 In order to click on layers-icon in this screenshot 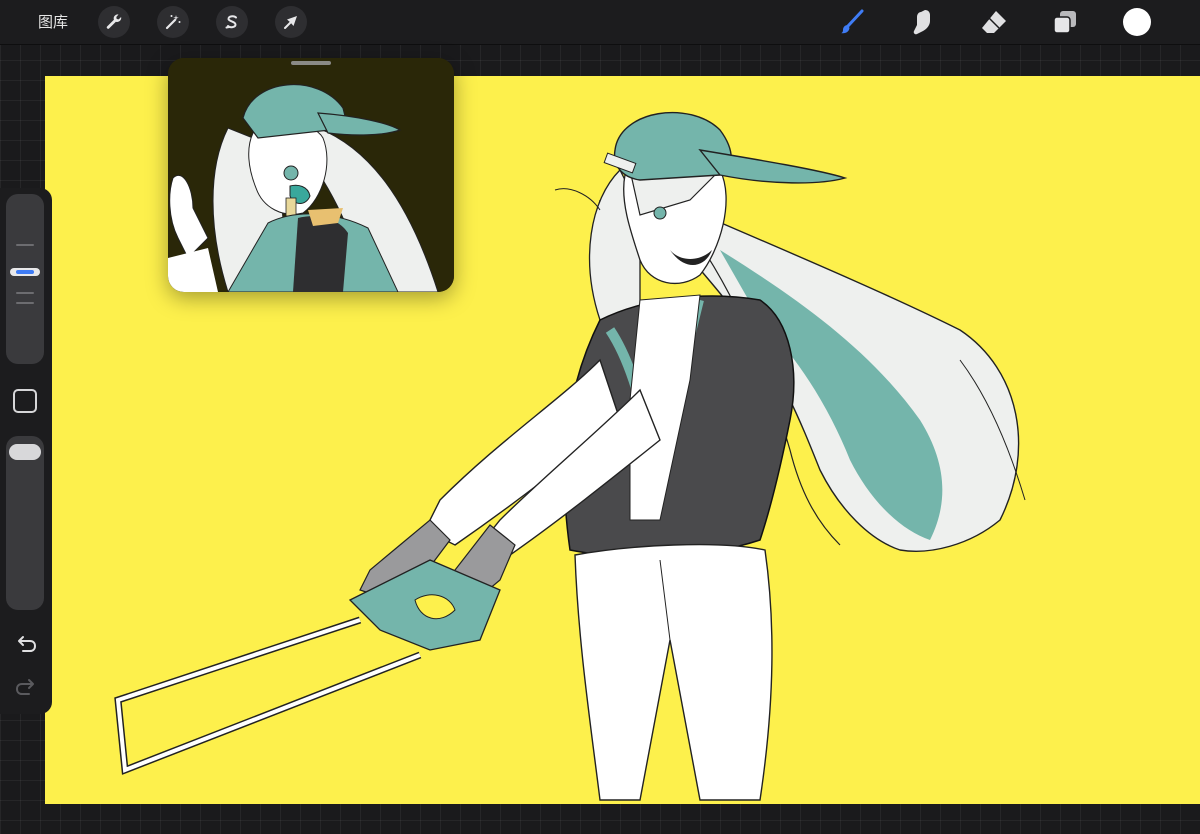, I will do `click(1065, 22)`.